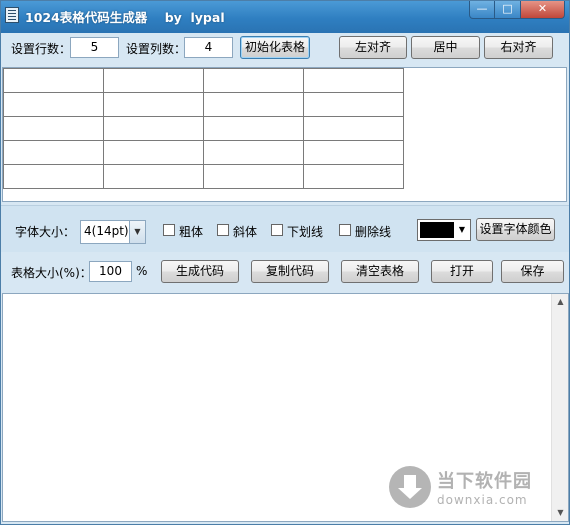  Describe the element at coordinates (106, 231) in the screenshot. I see `font-size-value: 4(14pt)` at that location.